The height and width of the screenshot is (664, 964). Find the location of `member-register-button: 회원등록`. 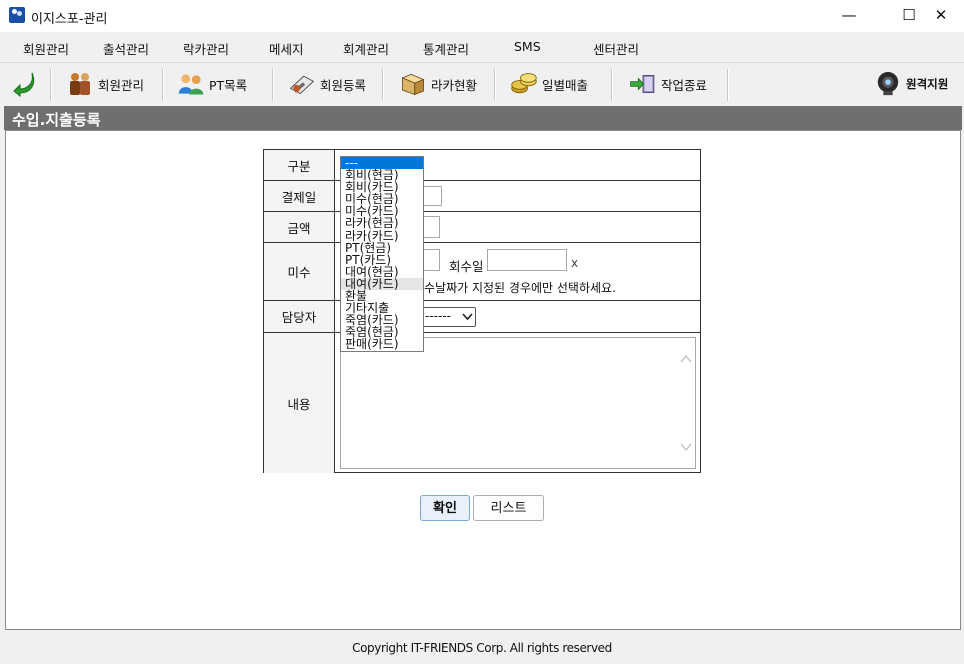

member-register-button: 회원등록 is located at coordinates (327, 84).